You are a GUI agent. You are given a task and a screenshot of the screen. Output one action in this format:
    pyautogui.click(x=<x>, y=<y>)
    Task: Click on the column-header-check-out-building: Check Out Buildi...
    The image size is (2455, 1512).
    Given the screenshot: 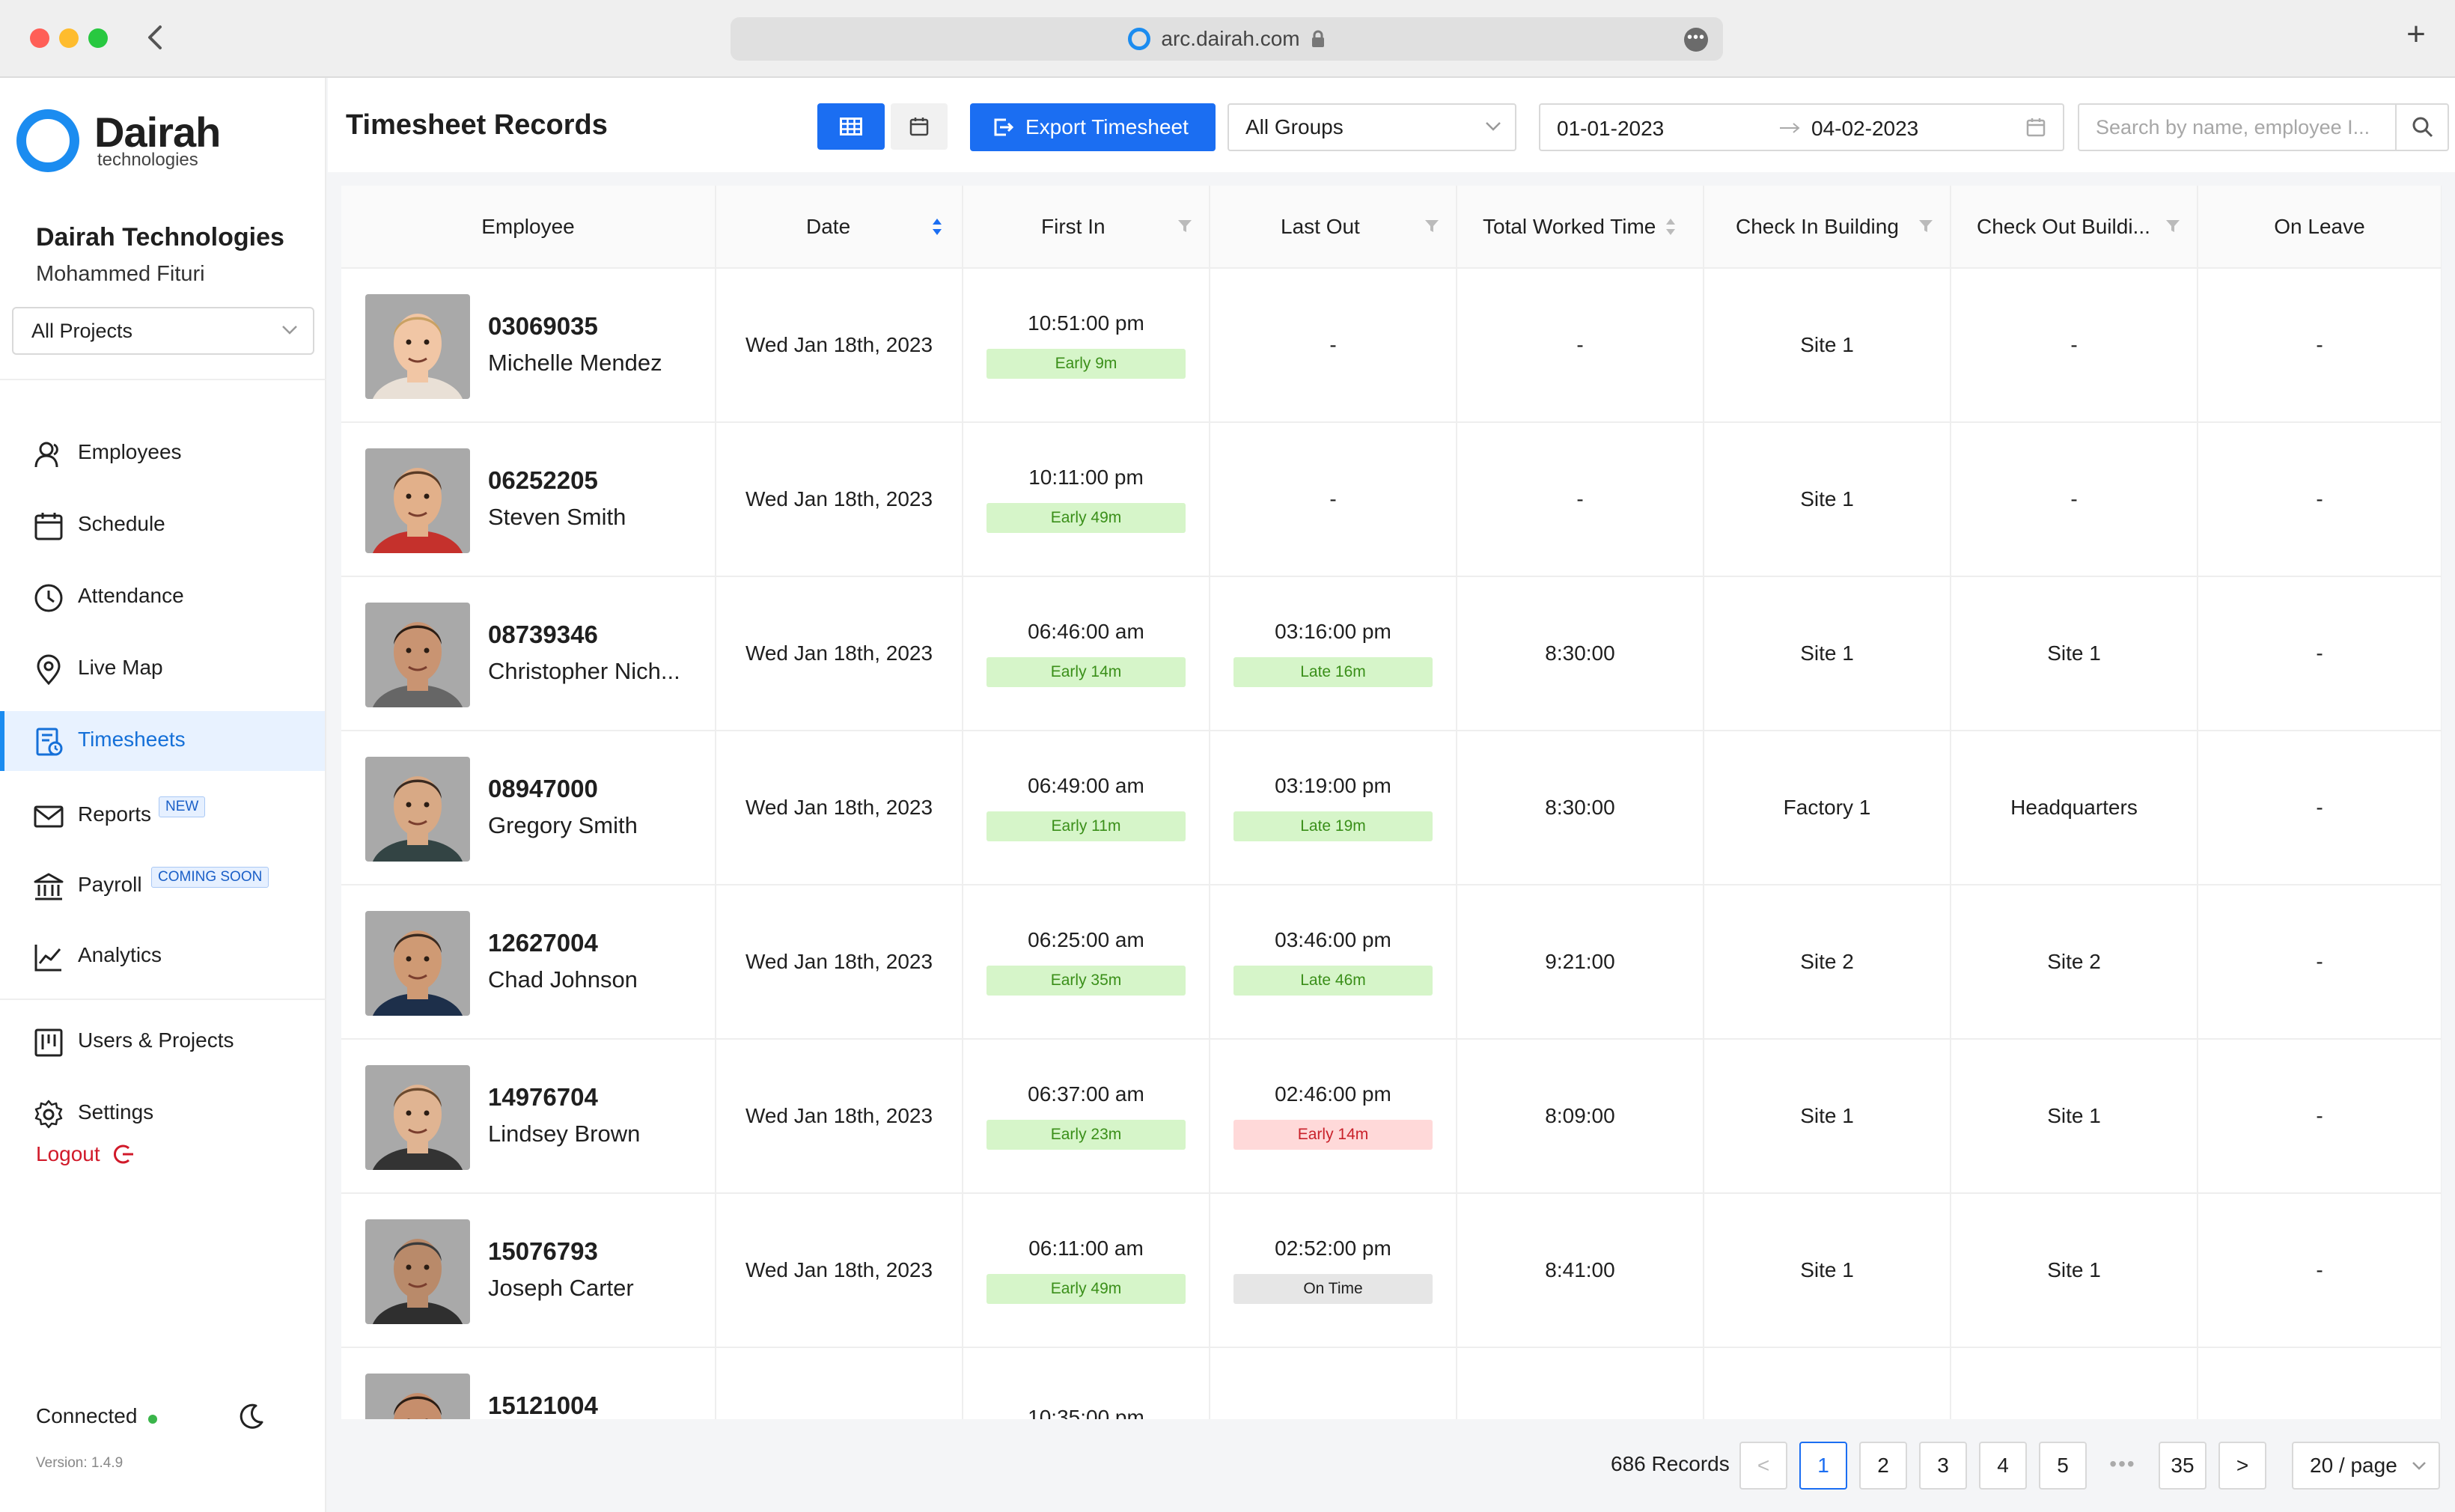 What is the action you would take?
    pyautogui.click(x=2074, y=228)
    